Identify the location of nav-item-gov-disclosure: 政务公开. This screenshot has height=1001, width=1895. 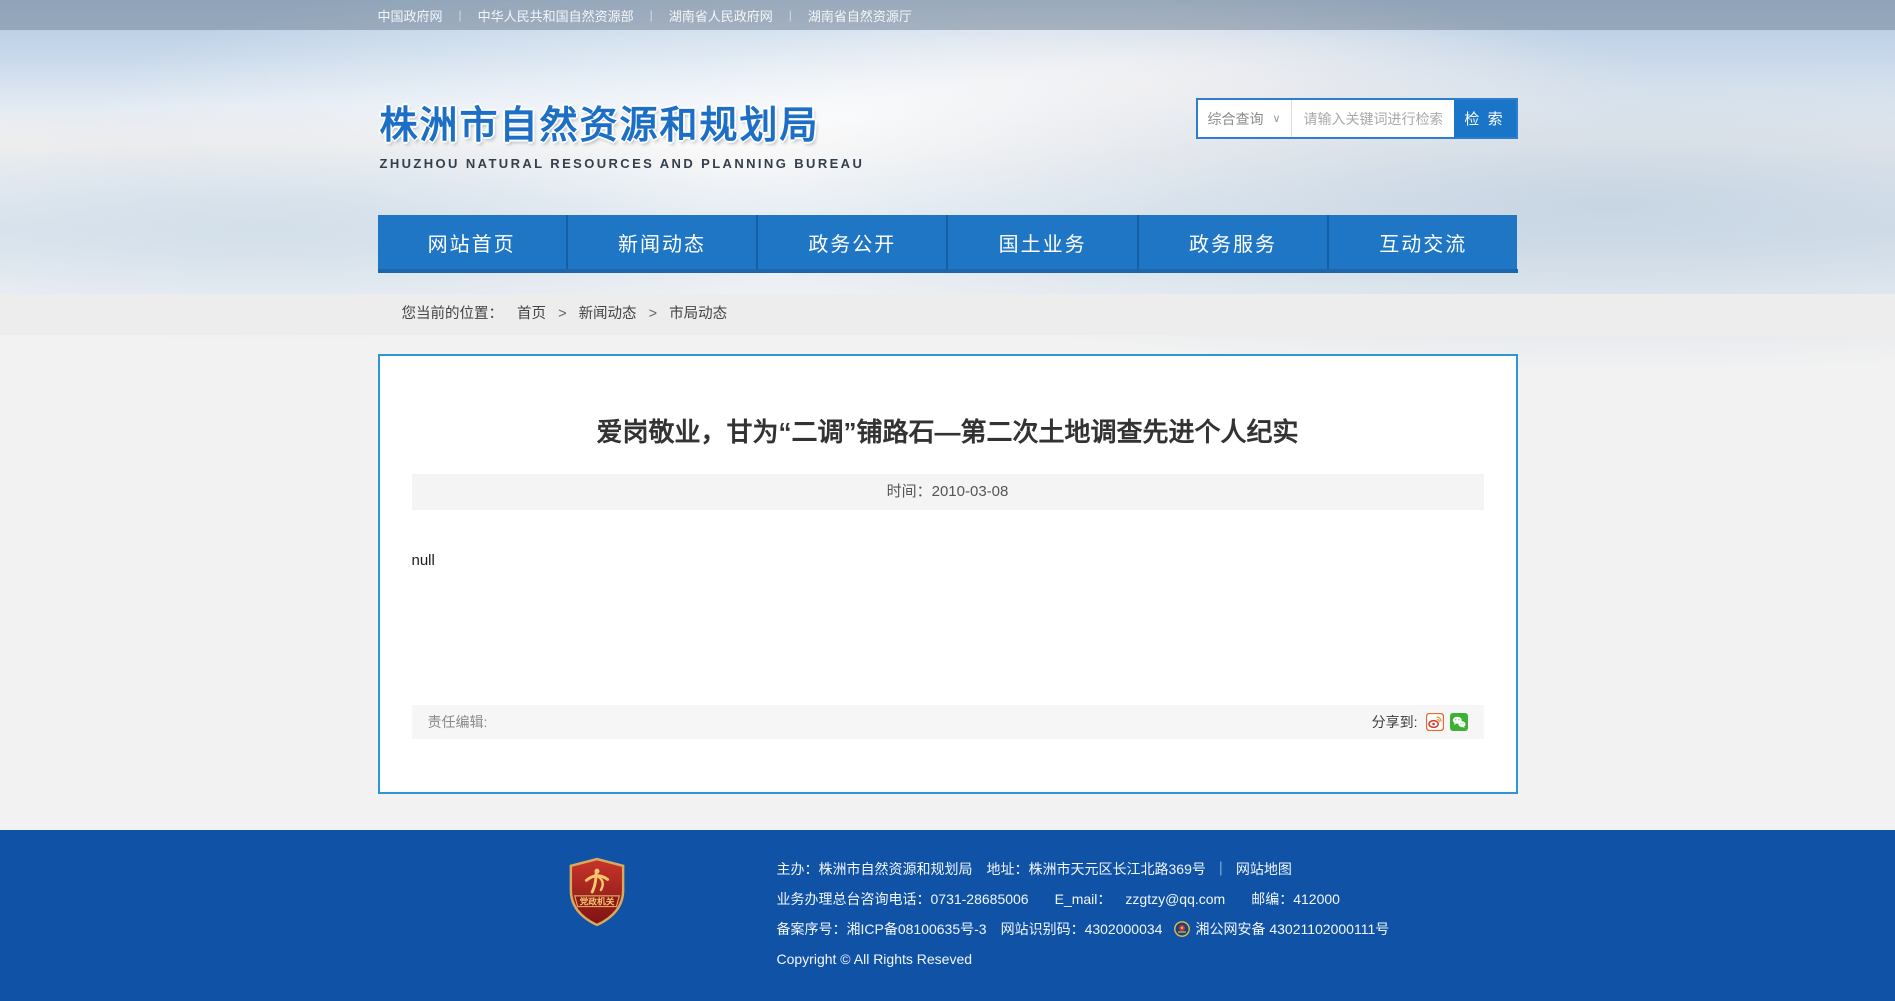
(853, 242).